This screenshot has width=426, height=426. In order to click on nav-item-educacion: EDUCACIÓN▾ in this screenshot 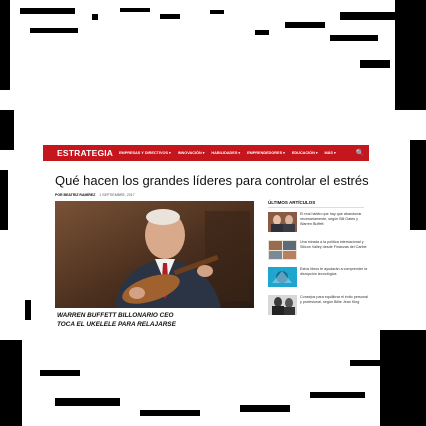, I will do `click(305, 153)`.